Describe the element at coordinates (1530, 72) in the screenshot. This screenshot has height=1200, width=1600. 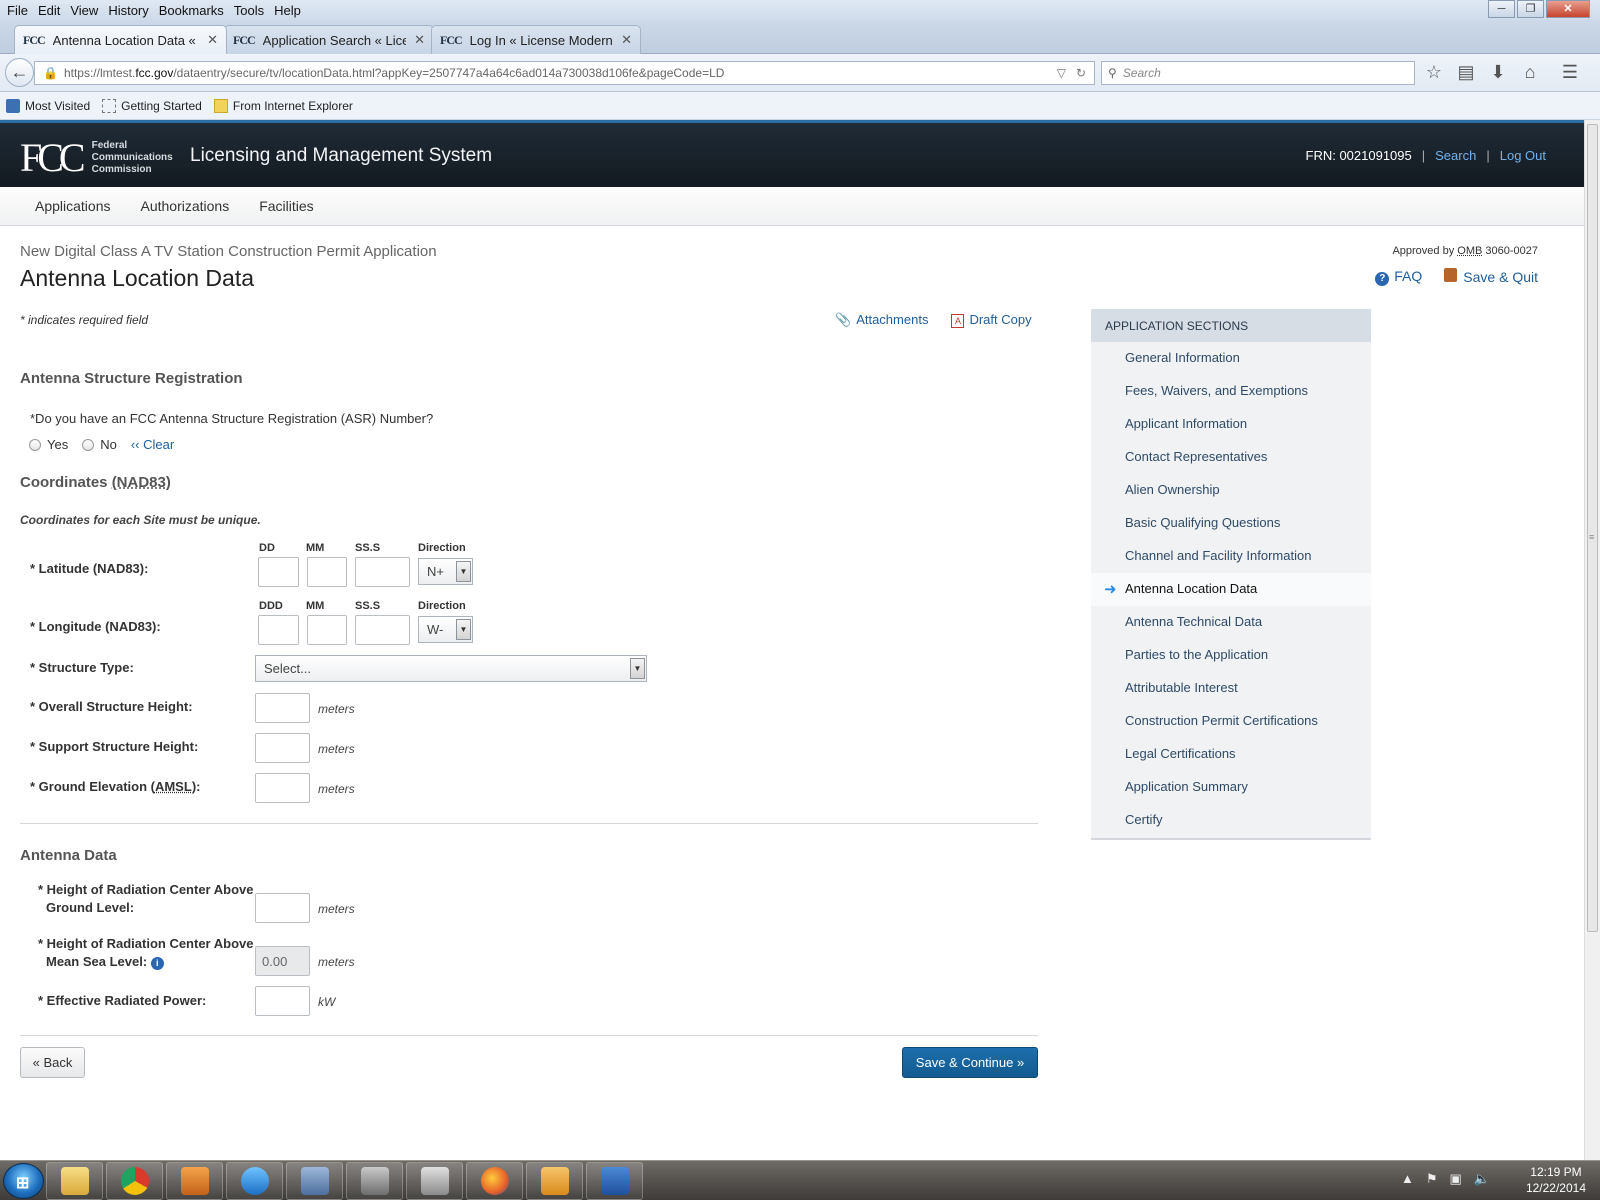
I see `home-icon: ⌂` at that location.